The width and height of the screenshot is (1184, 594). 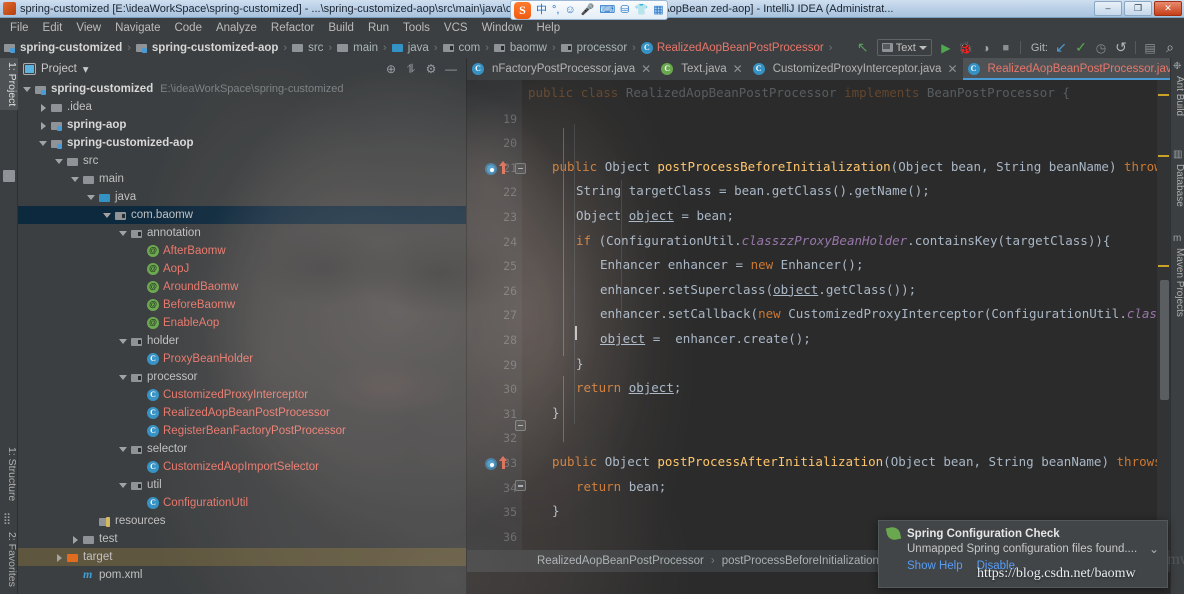 What do you see at coordinates (137, 28) in the screenshot?
I see `menu-navigate: Navigate` at bounding box center [137, 28].